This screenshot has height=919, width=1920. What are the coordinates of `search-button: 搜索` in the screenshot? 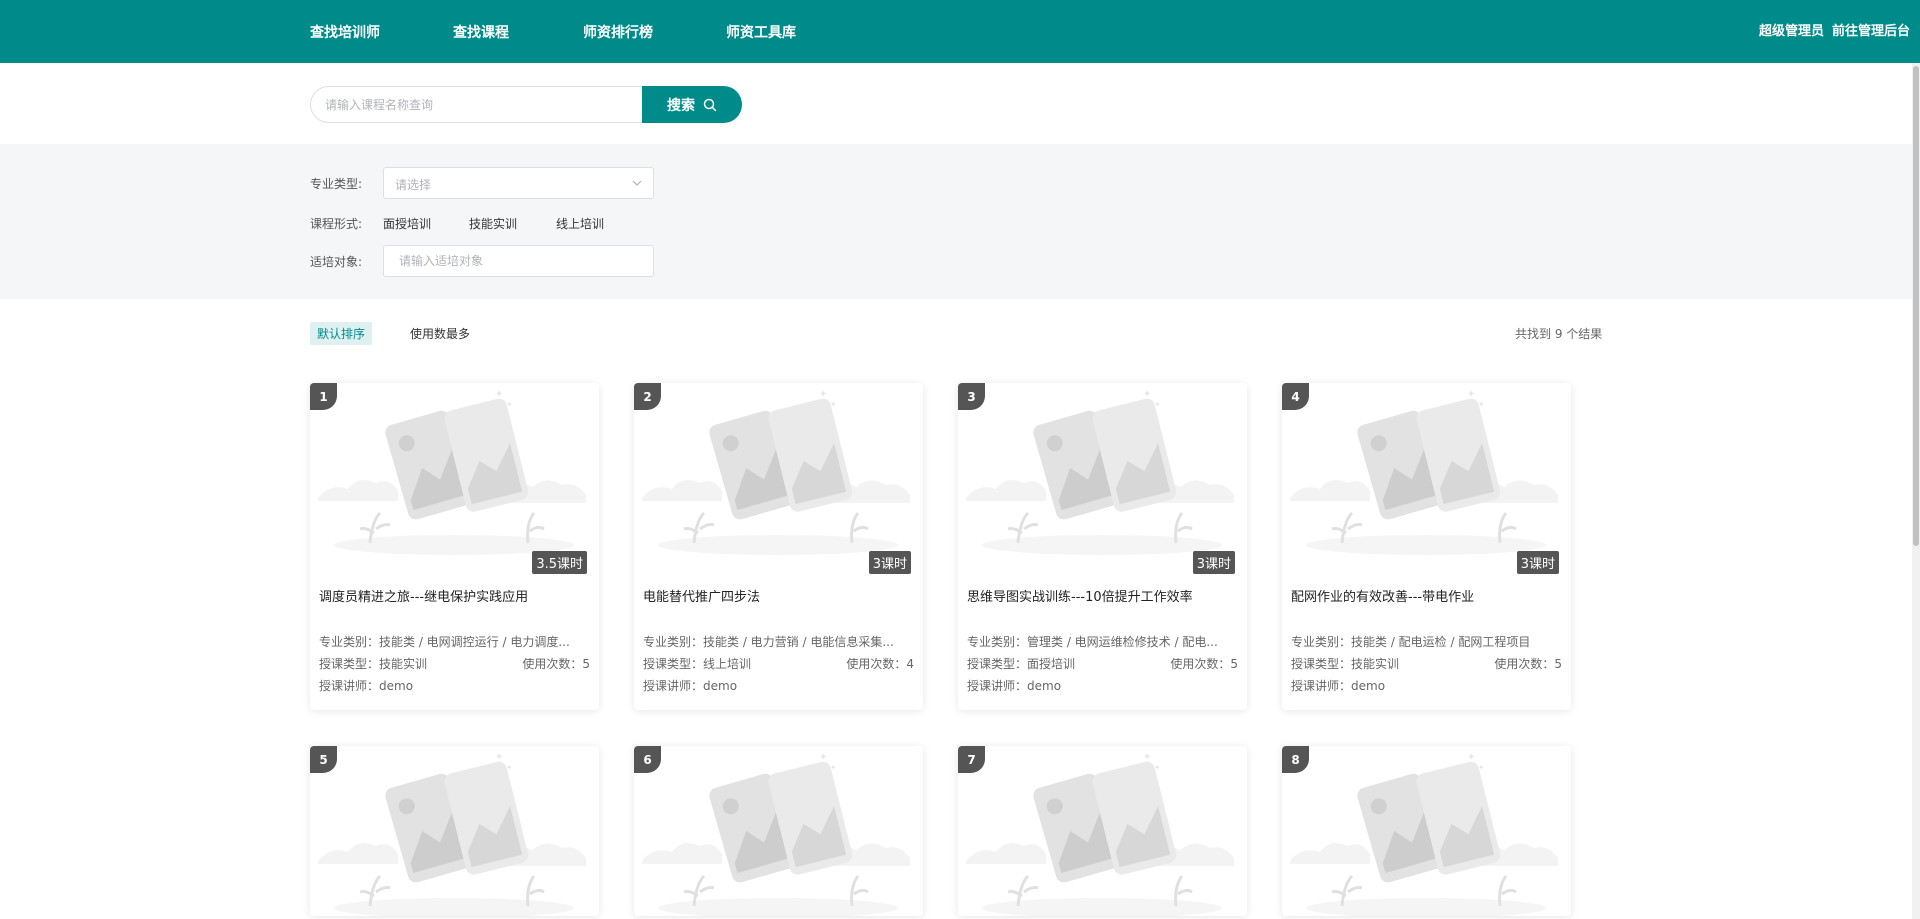 It's located at (692, 104).